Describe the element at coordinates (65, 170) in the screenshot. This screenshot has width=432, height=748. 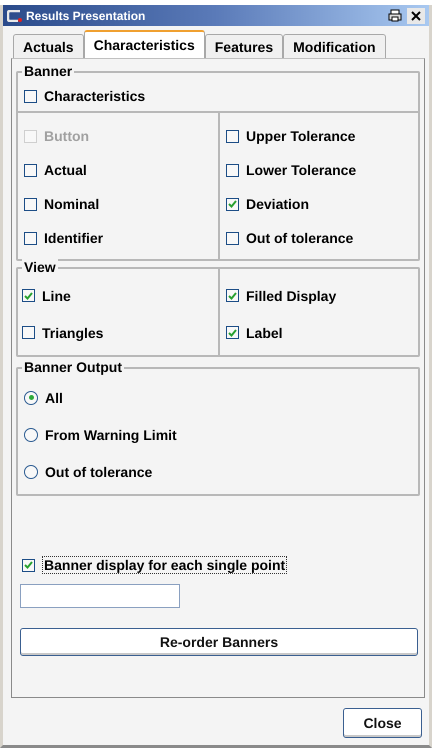
I see `checkbox-label: Actual` at that location.